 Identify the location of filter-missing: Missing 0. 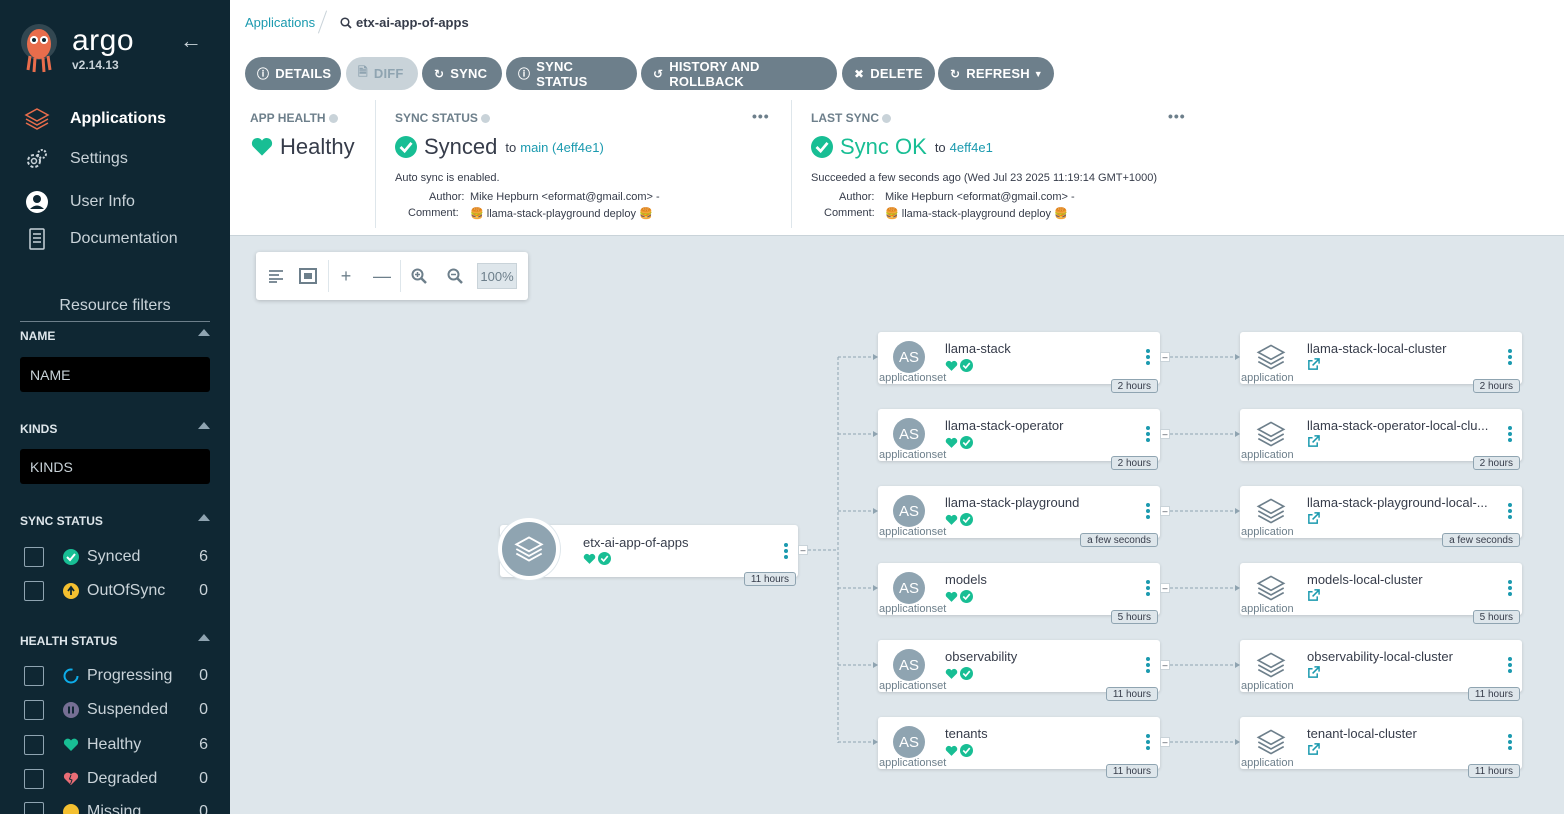
(116, 807).